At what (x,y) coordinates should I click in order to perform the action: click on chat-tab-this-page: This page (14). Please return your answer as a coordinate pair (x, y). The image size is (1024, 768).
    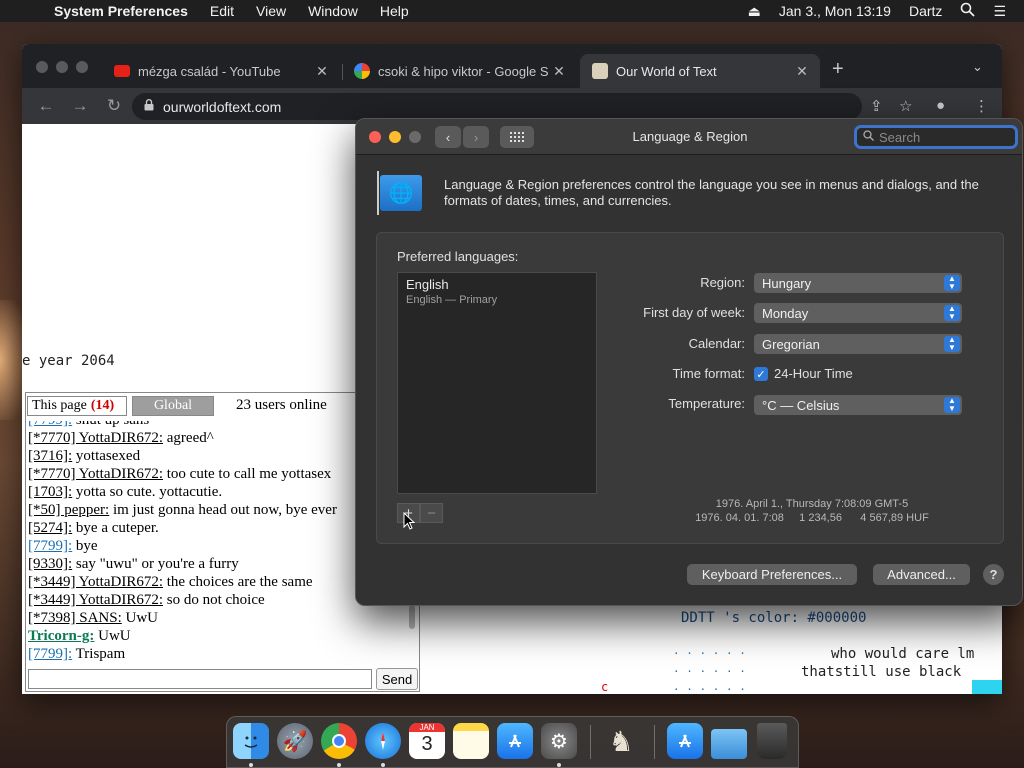
    Looking at the image, I should click on (77, 406).